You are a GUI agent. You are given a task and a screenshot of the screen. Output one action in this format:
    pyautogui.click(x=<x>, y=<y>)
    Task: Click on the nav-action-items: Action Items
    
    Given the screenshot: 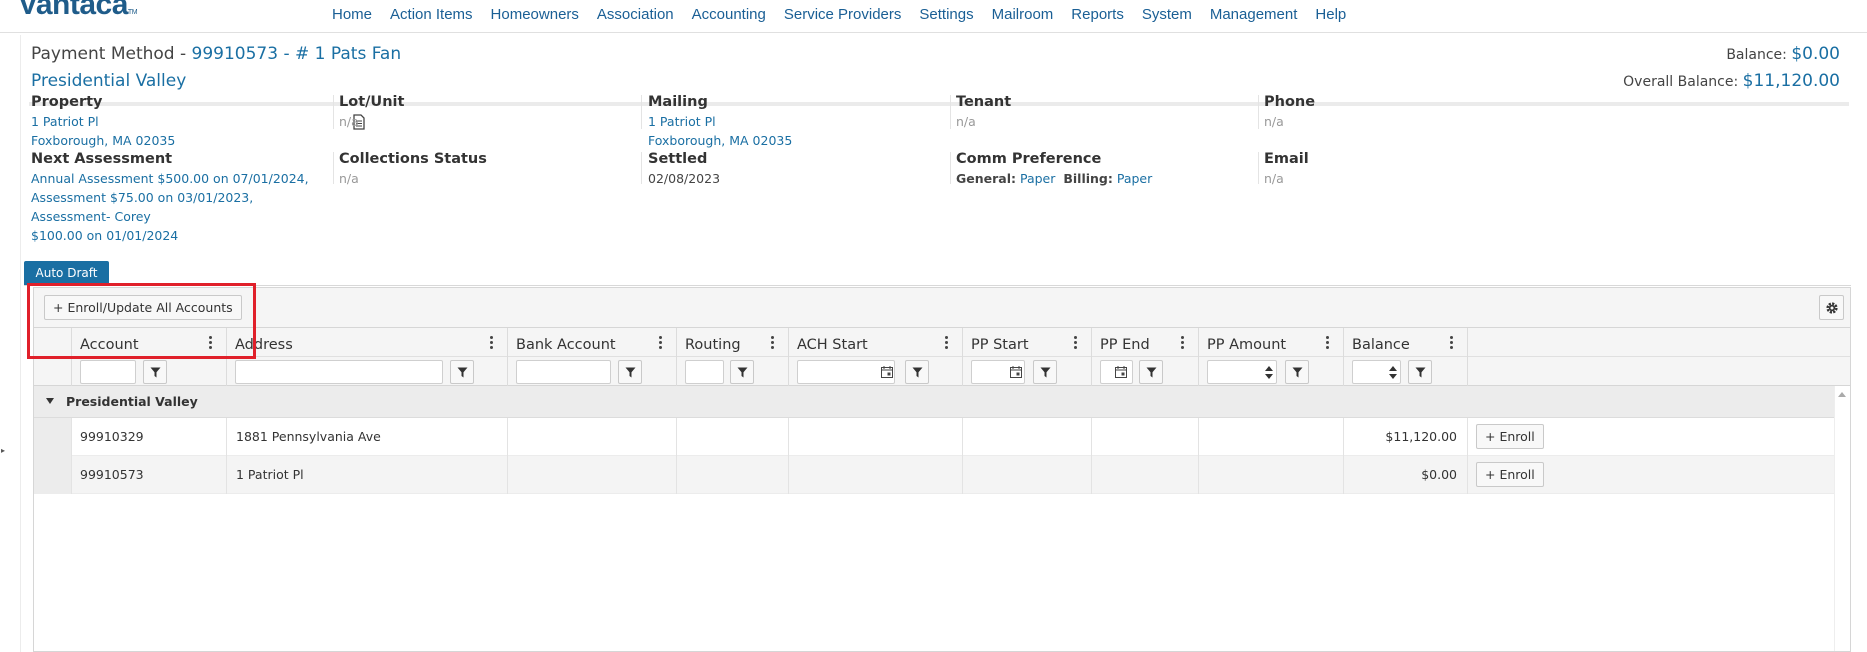 What is the action you would take?
    pyautogui.click(x=431, y=14)
    